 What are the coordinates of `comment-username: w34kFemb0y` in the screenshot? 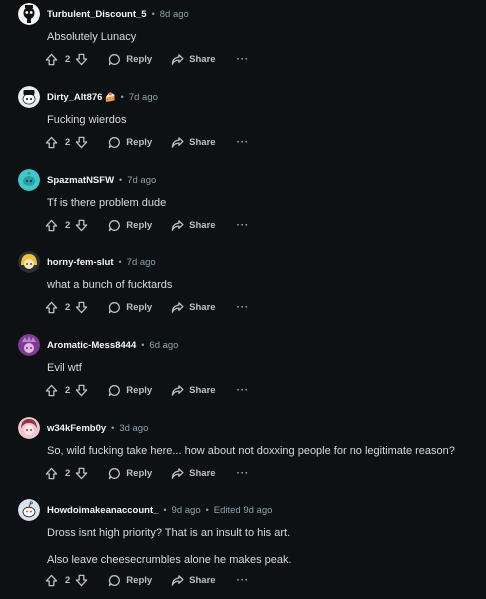 It's located at (76, 428).